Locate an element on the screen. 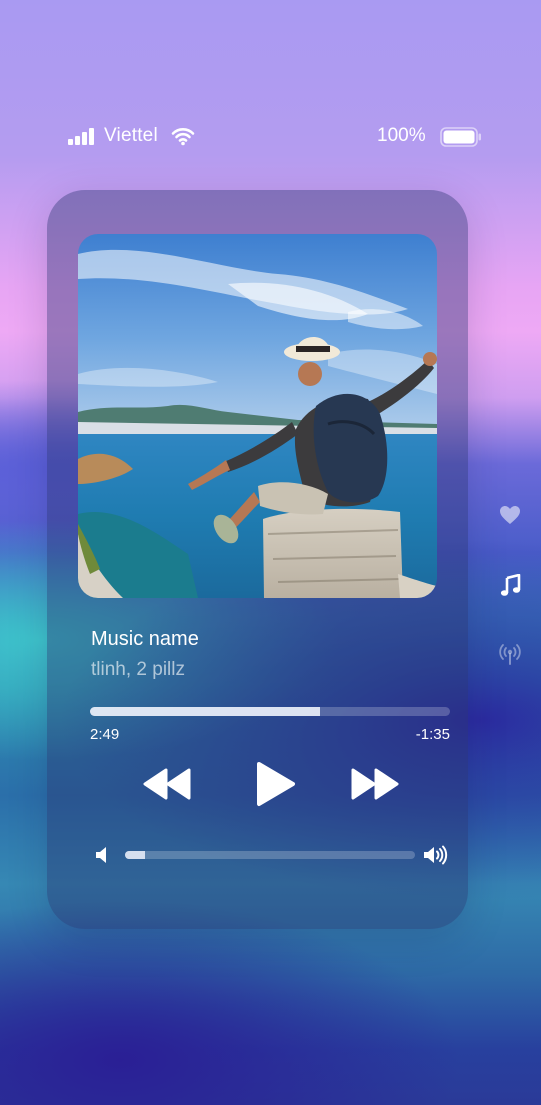 The width and height of the screenshot is (541, 1105). volume-slider is located at coordinates (270, 855).